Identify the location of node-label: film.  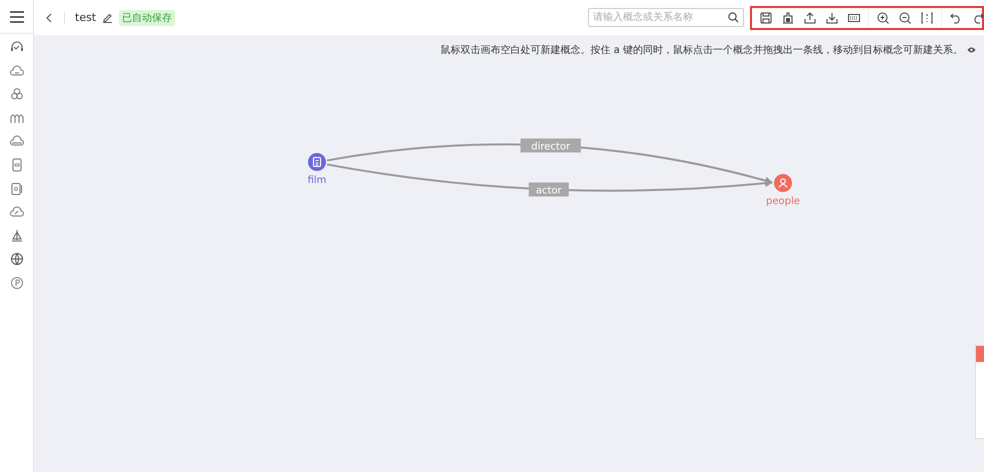
(317, 180).